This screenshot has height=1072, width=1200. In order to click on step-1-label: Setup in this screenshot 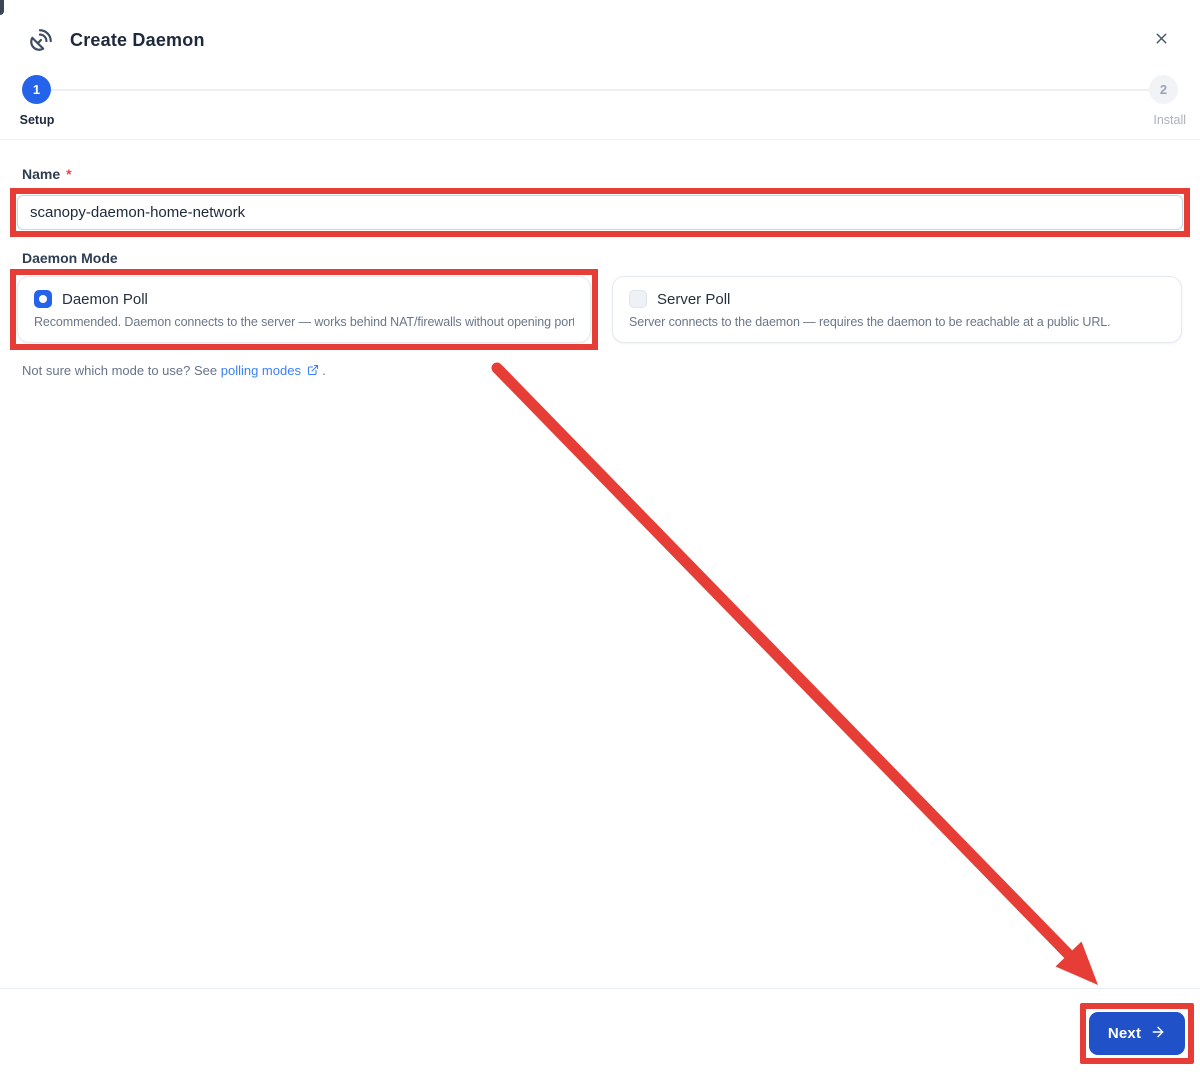, I will do `click(37, 120)`.